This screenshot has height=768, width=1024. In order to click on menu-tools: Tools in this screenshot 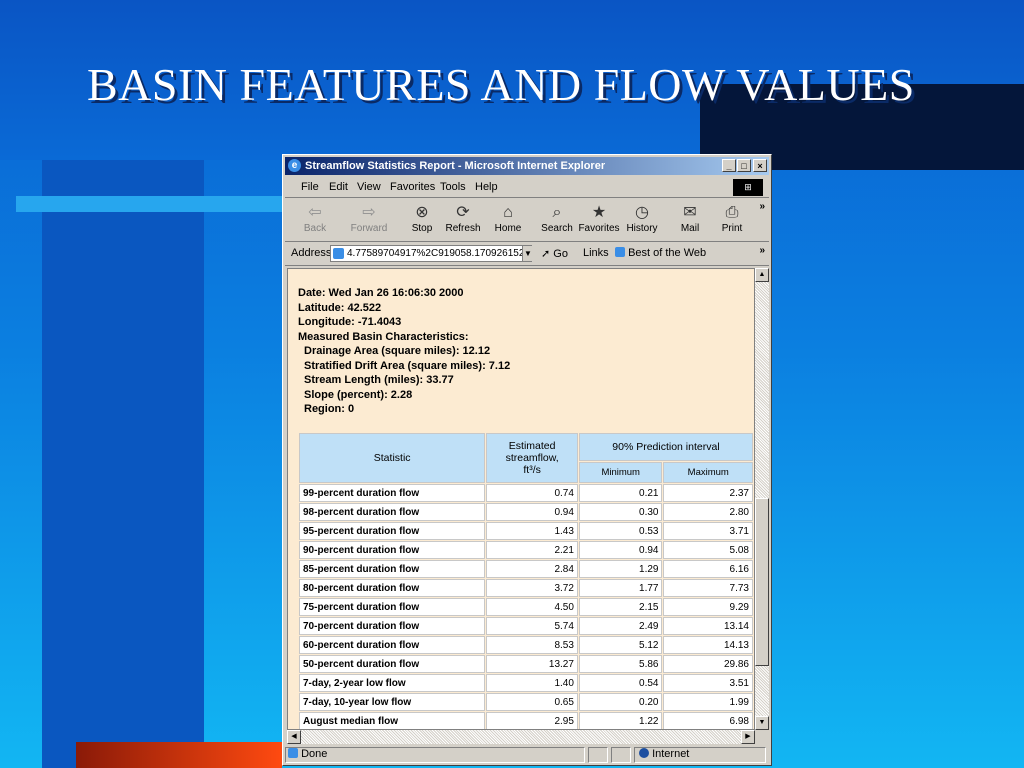, I will do `click(453, 187)`.